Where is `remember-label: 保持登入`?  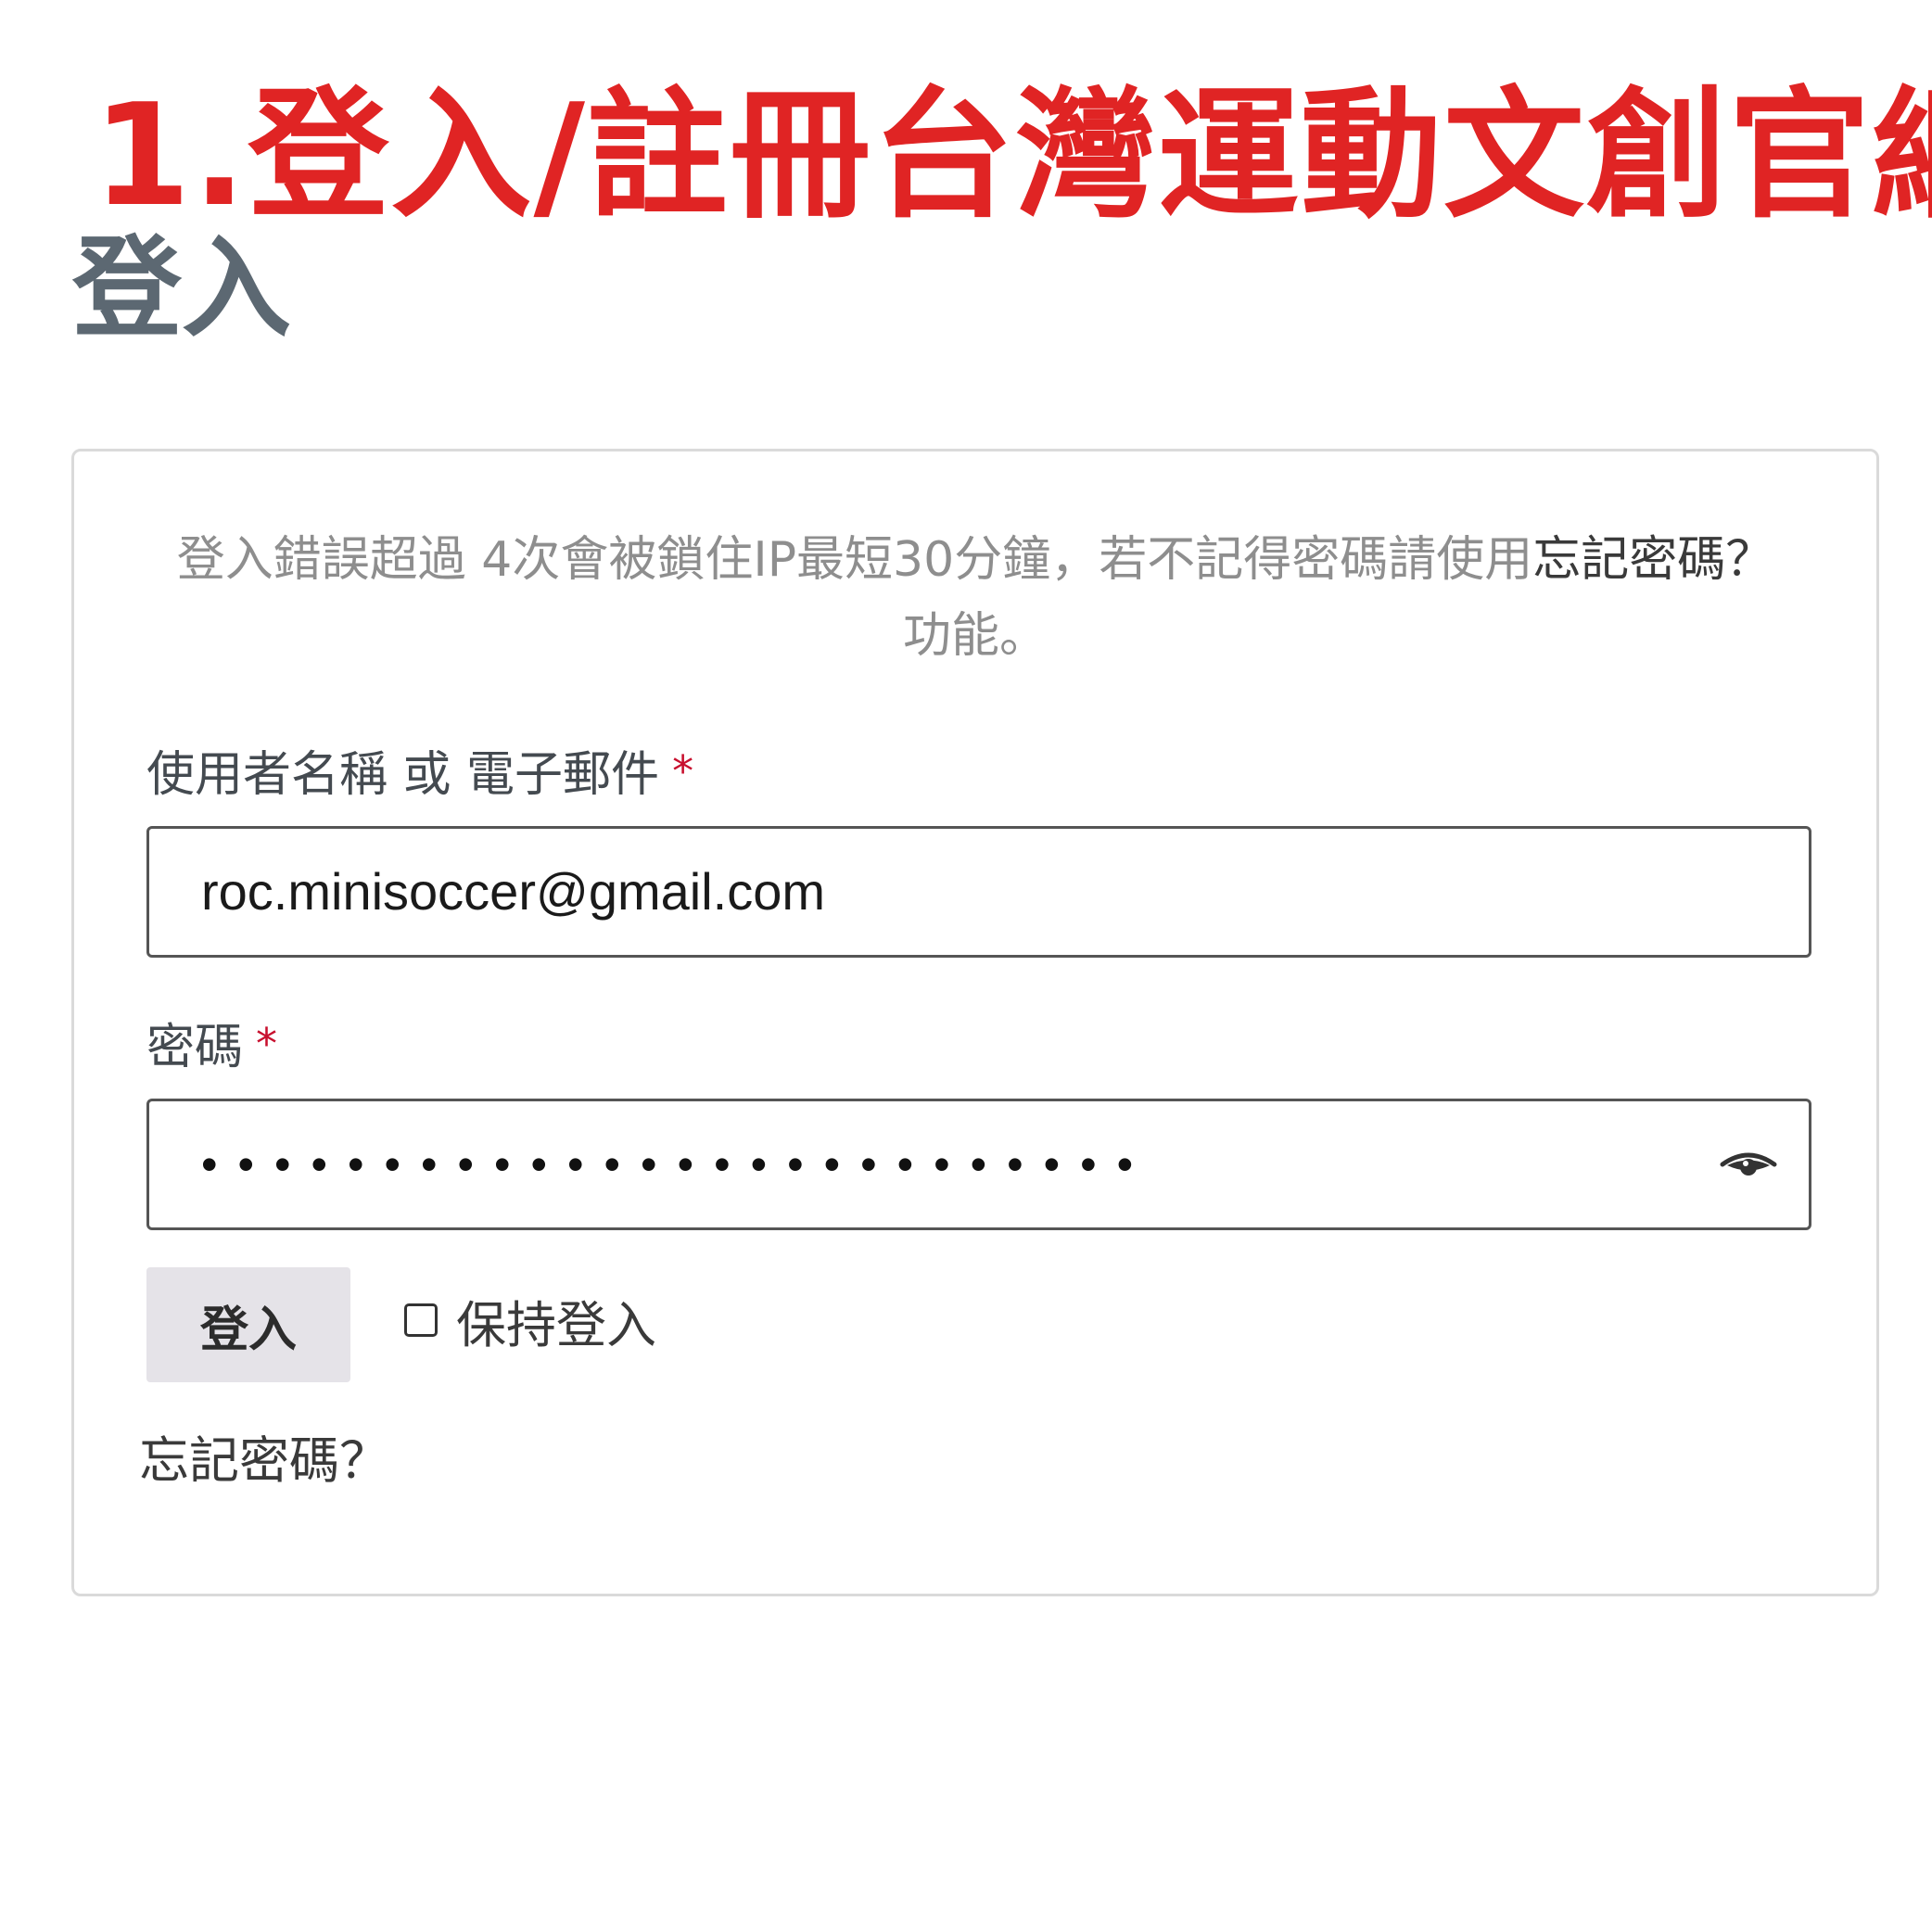
remember-label: 保持登入 is located at coordinates (556, 1320).